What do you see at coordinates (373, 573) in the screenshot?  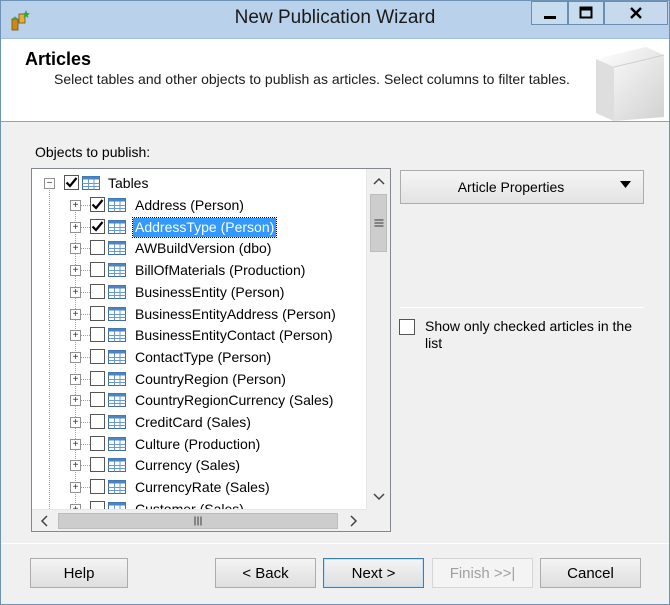 I see `next-button: Next >` at bounding box center [373, 573].